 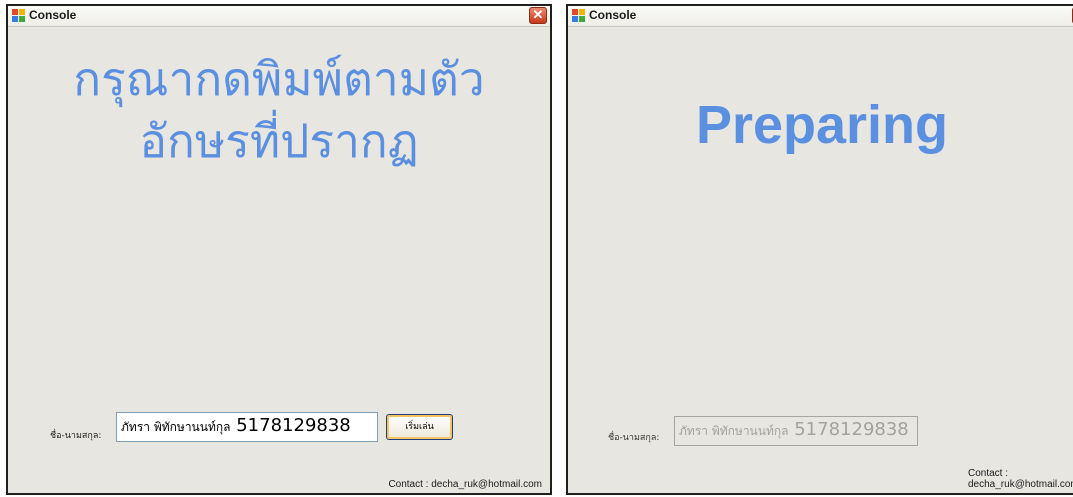 I want to click on name-input-disabled: ภัทรา พิทักษานนท์กุล 5178129838, so click(x=796, y=431).